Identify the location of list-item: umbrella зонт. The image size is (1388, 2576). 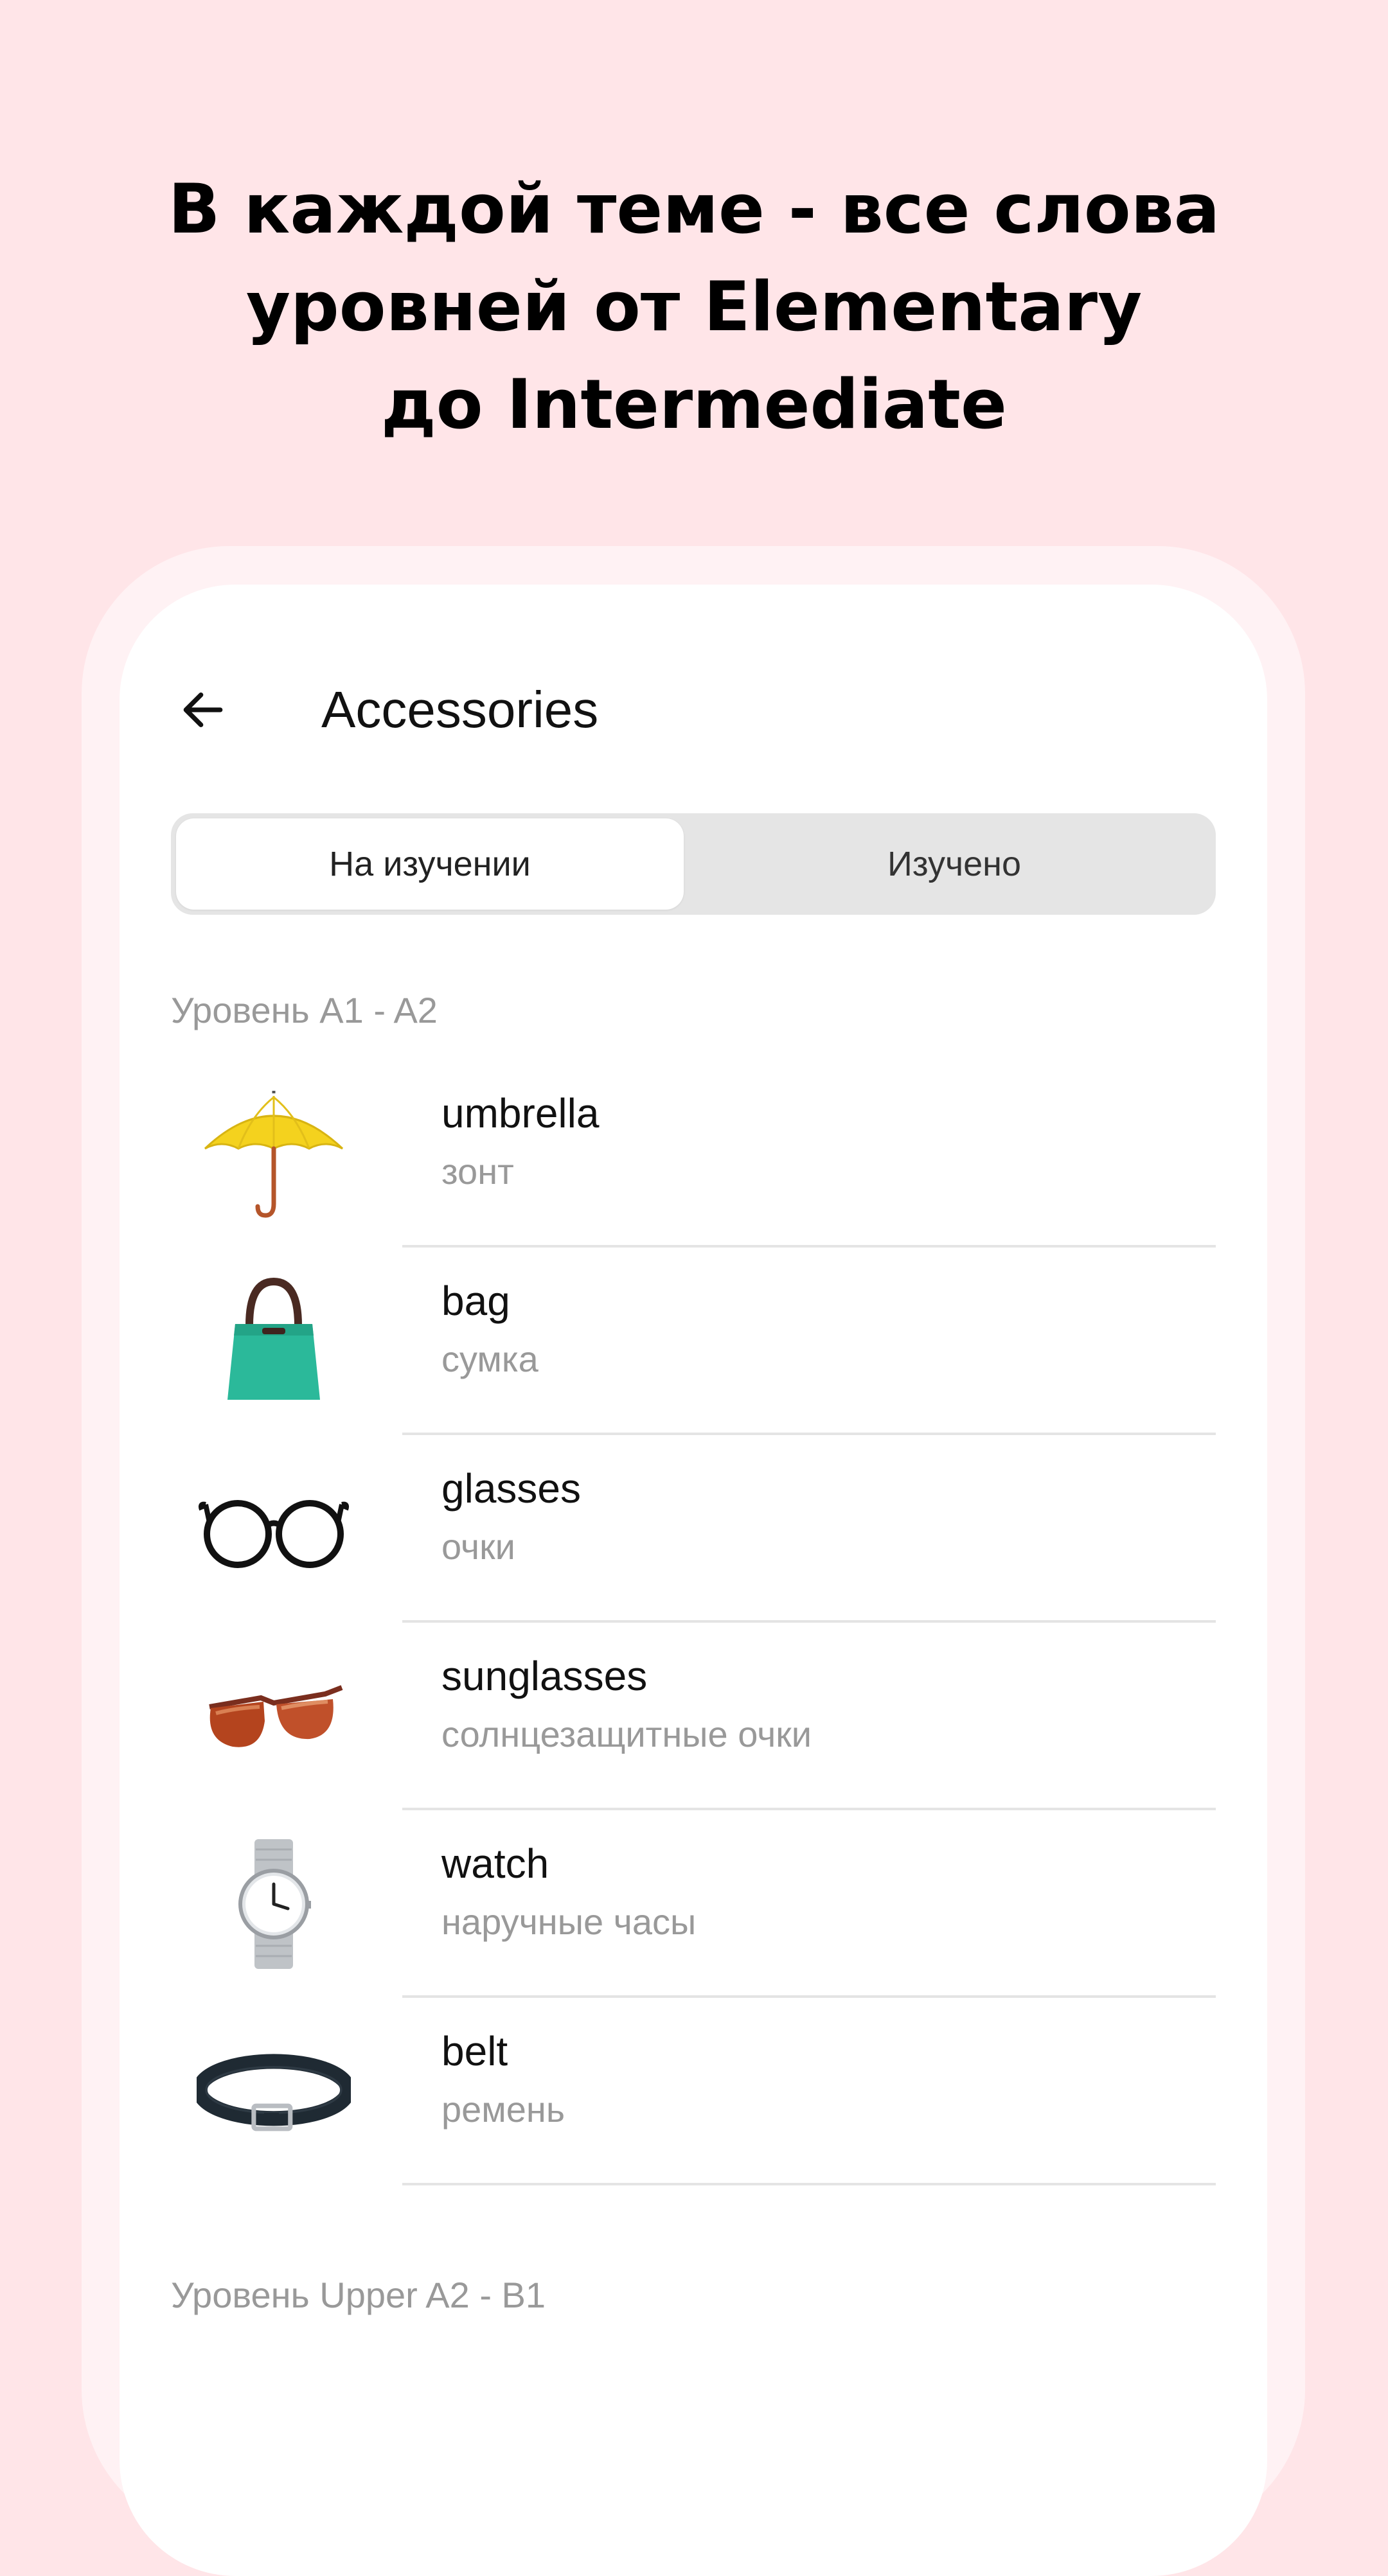
(693, 1154).